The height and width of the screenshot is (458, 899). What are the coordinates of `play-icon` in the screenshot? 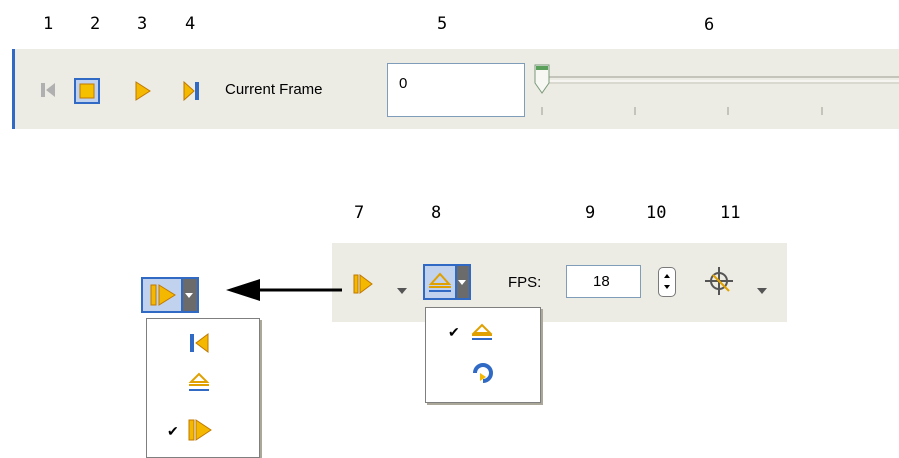 It's located at (143, 91).